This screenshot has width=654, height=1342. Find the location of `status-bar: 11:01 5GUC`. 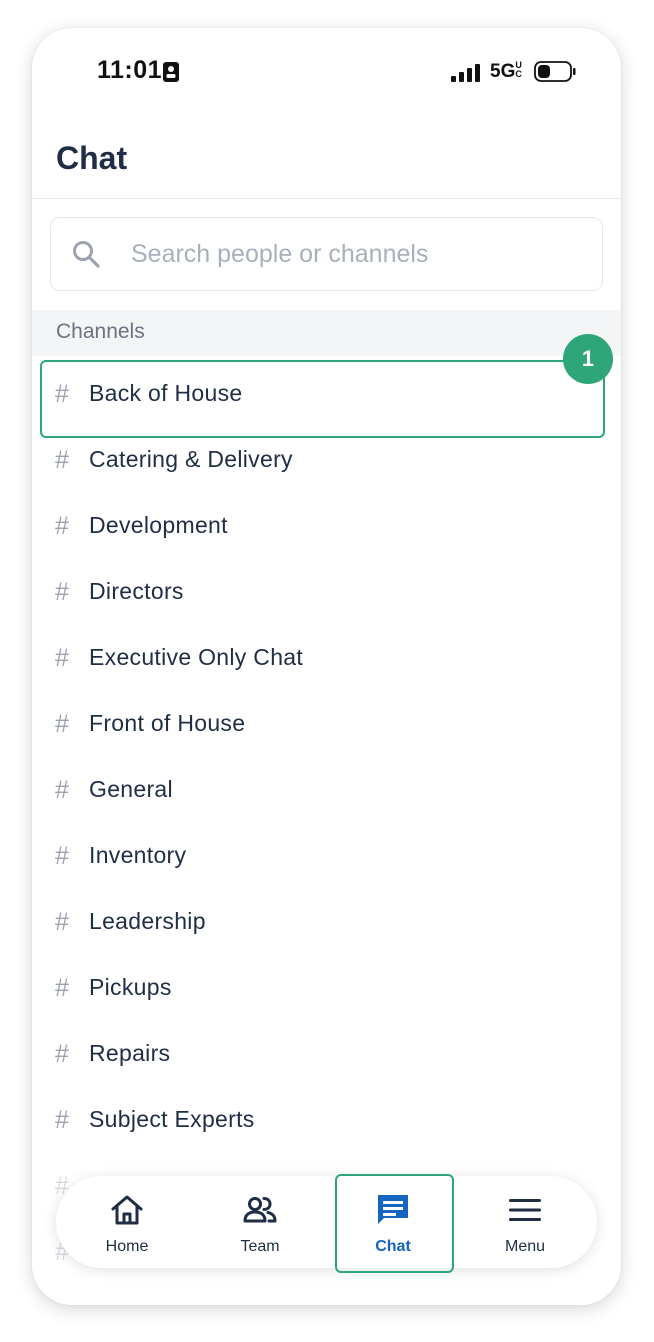

status-bar: 11:01 5GUC is located at coordinates (326, 73).